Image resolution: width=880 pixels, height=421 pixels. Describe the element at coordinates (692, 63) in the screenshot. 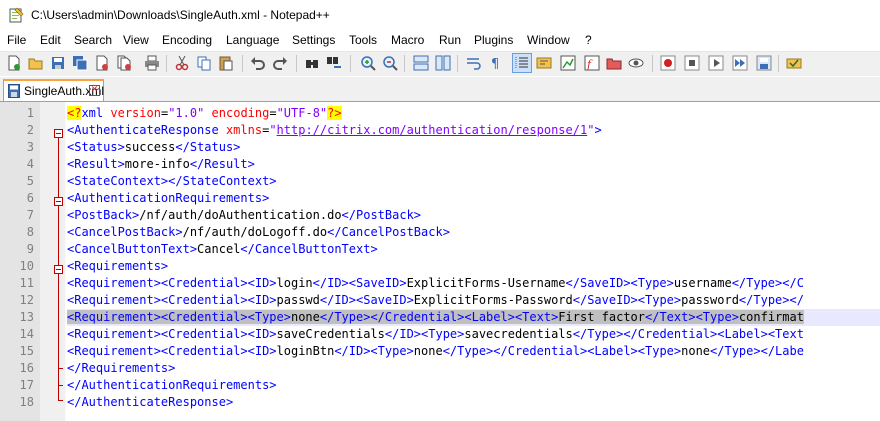

I see `stop-macro-icon` at that location.